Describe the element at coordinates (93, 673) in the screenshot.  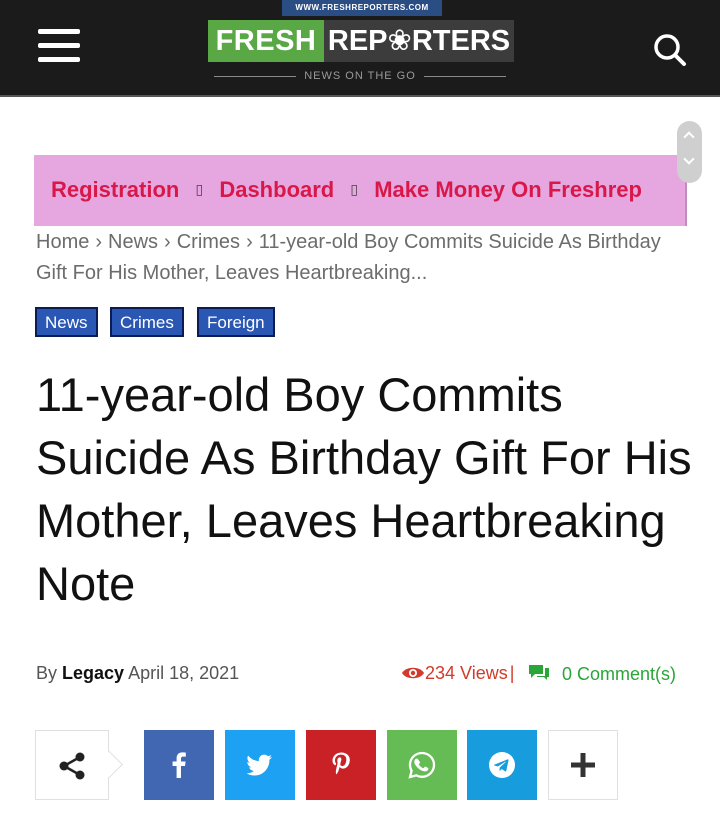
I see `author-name: Legacy` at that location.